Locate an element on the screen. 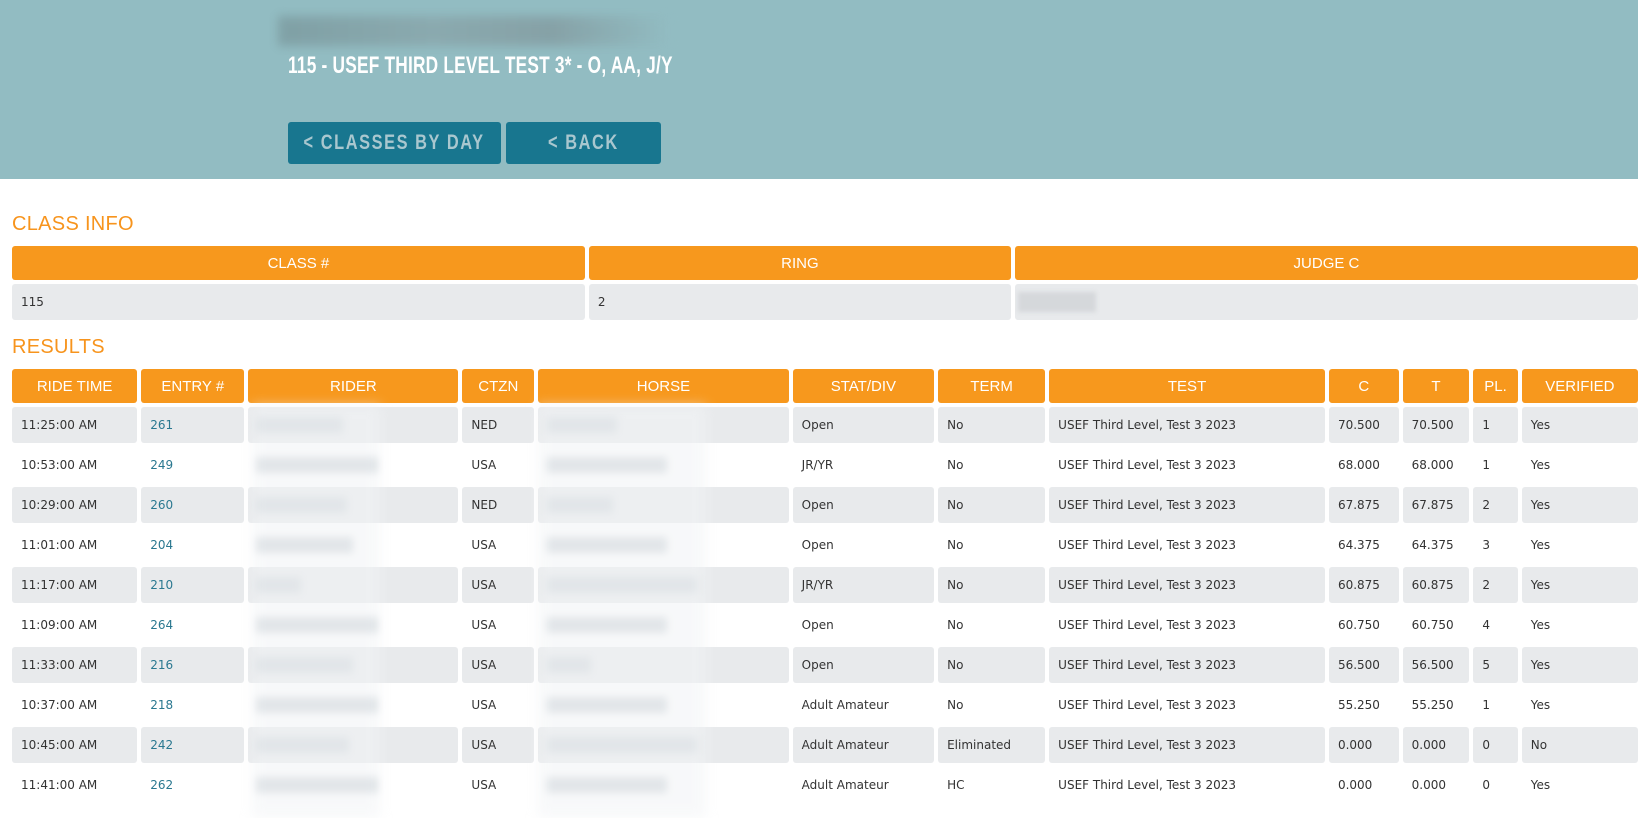 This screenshot has width=1638, height=818. ride-time-cell: 10:29:00 AM is located at coordinates (75, 505).